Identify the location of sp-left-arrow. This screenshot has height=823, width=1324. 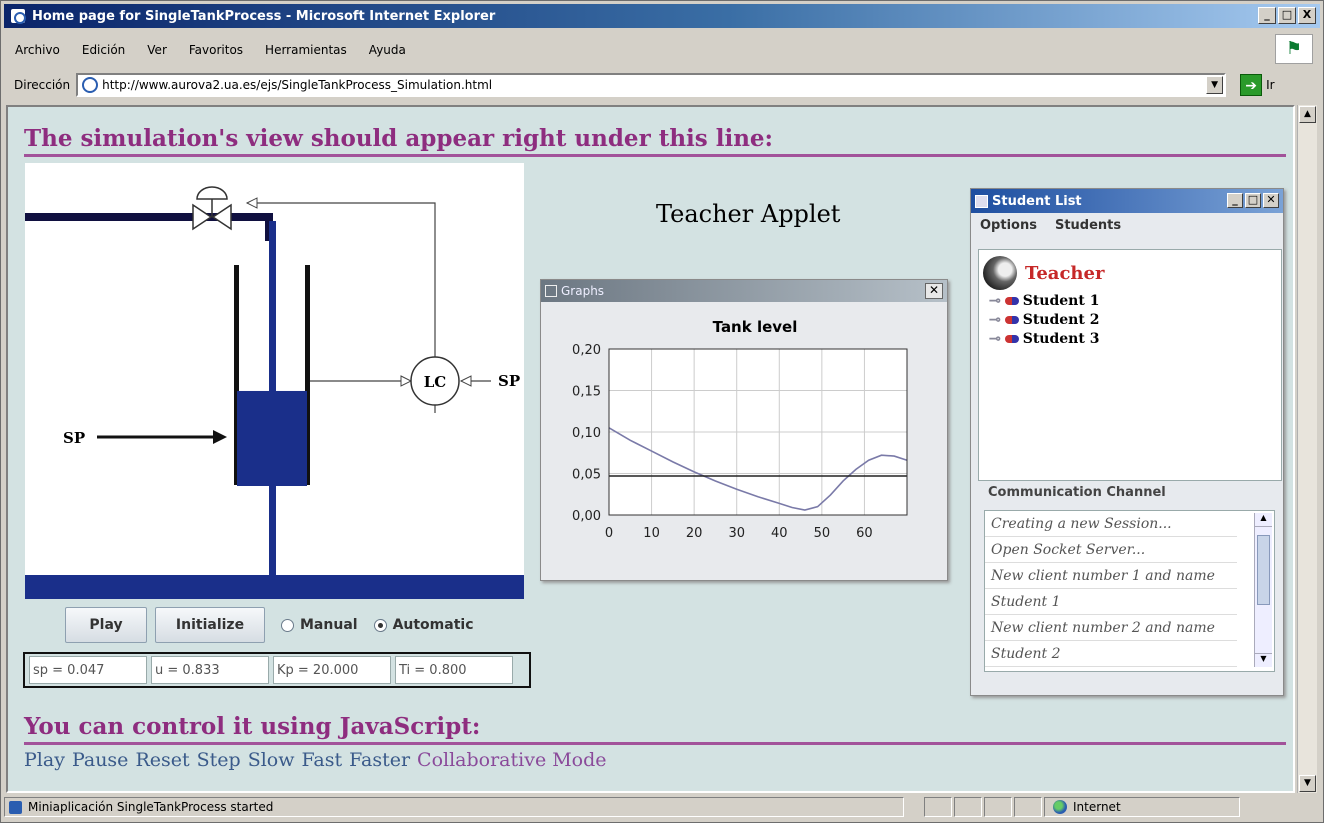
(220, 437).